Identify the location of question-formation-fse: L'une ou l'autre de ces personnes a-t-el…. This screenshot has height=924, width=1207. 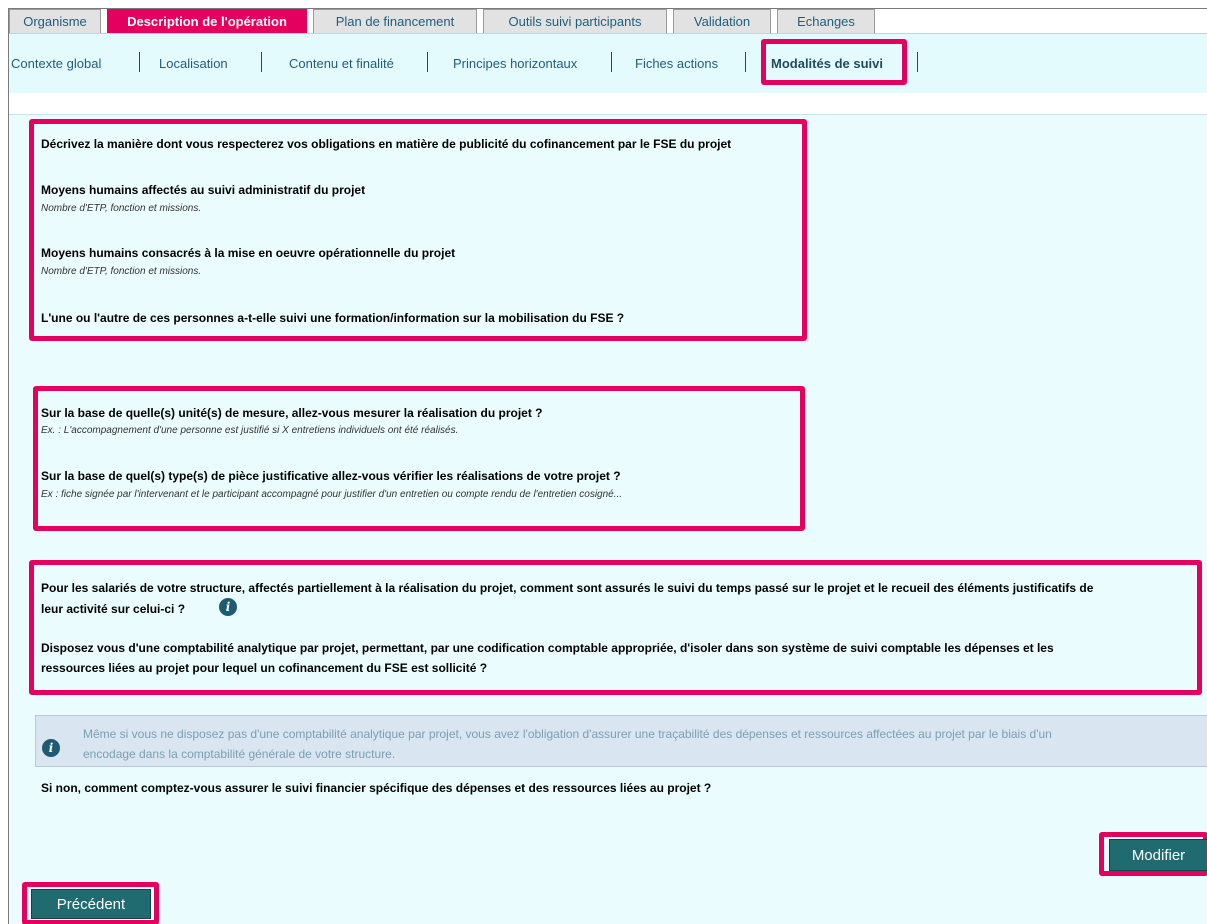
(333, 318).